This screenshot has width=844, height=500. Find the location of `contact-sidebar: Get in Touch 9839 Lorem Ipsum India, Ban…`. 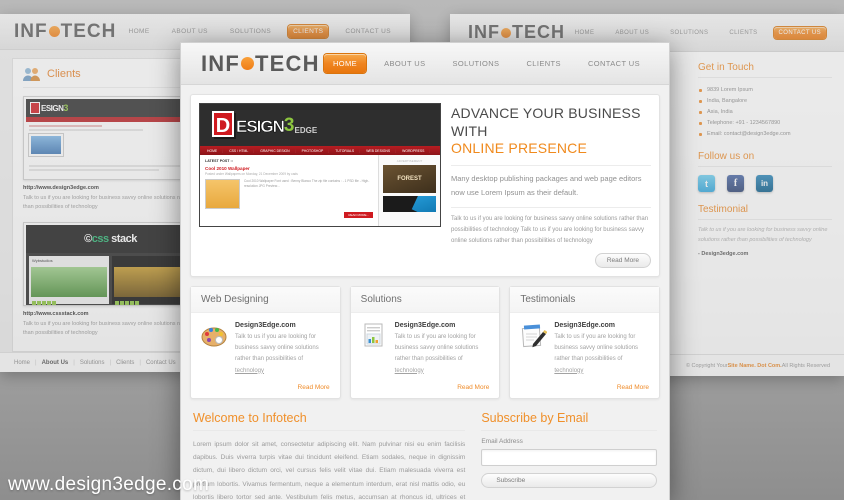

contact-sidebar: Get in Touch 9839 Lorem Ipsum India, Ban… is located at coordinates (764, 203).